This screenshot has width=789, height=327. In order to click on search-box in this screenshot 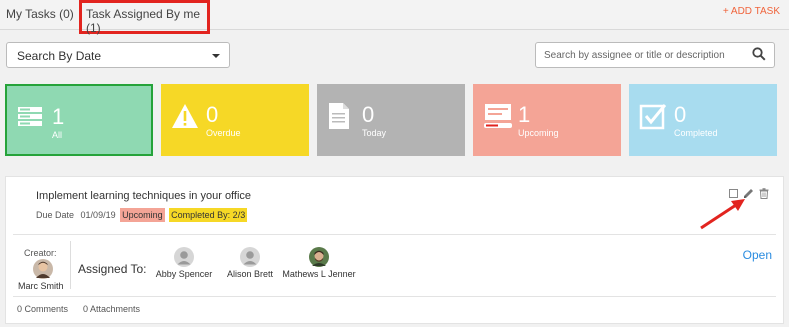, I will do `click(655, 55)`.